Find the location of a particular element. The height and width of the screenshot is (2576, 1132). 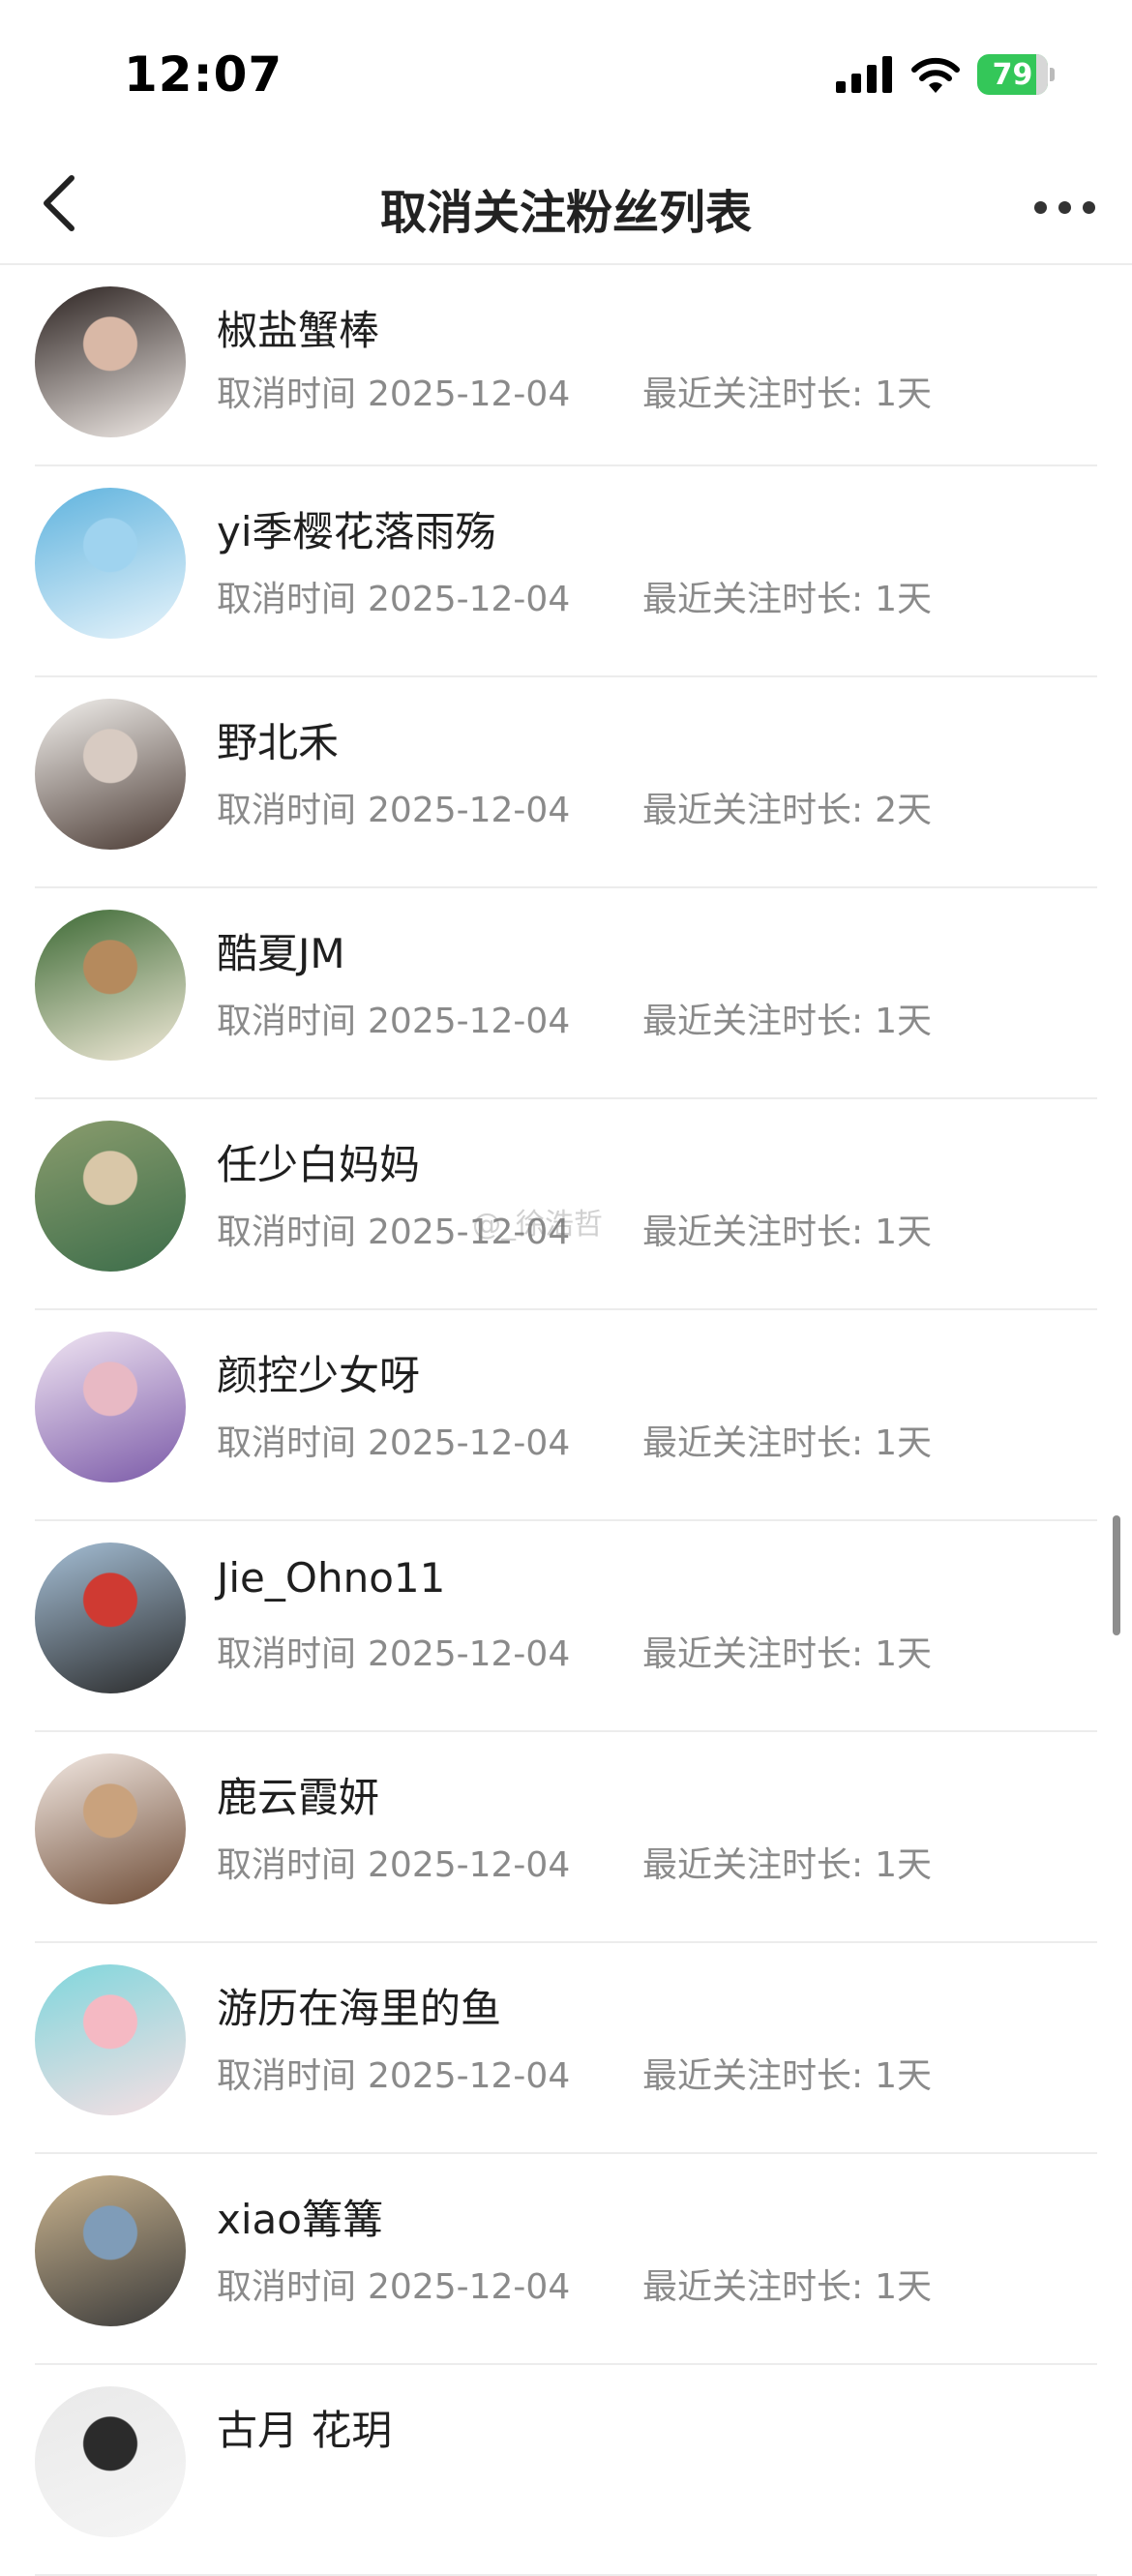

list-item: yi季樱花落雨殇取消时间 2025-12-04 最近关注时长: 1天 is located at coordinates (566, 571).